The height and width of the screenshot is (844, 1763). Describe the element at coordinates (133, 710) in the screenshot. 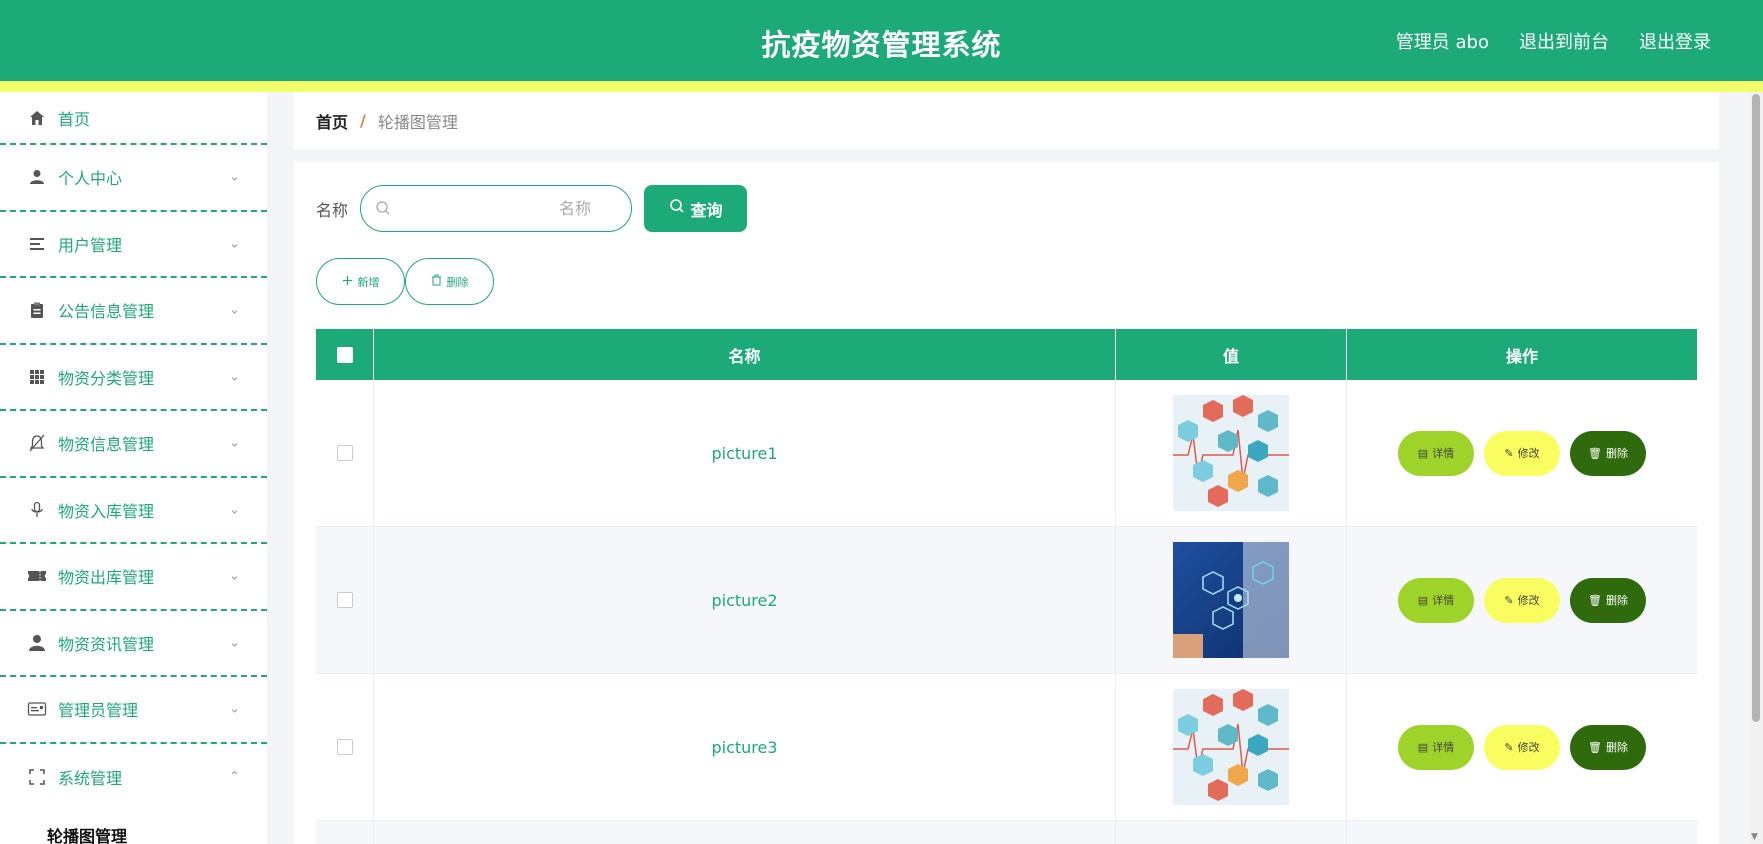

I see `sidebar-item-admins: 管理员管理 ⌄` at that location.